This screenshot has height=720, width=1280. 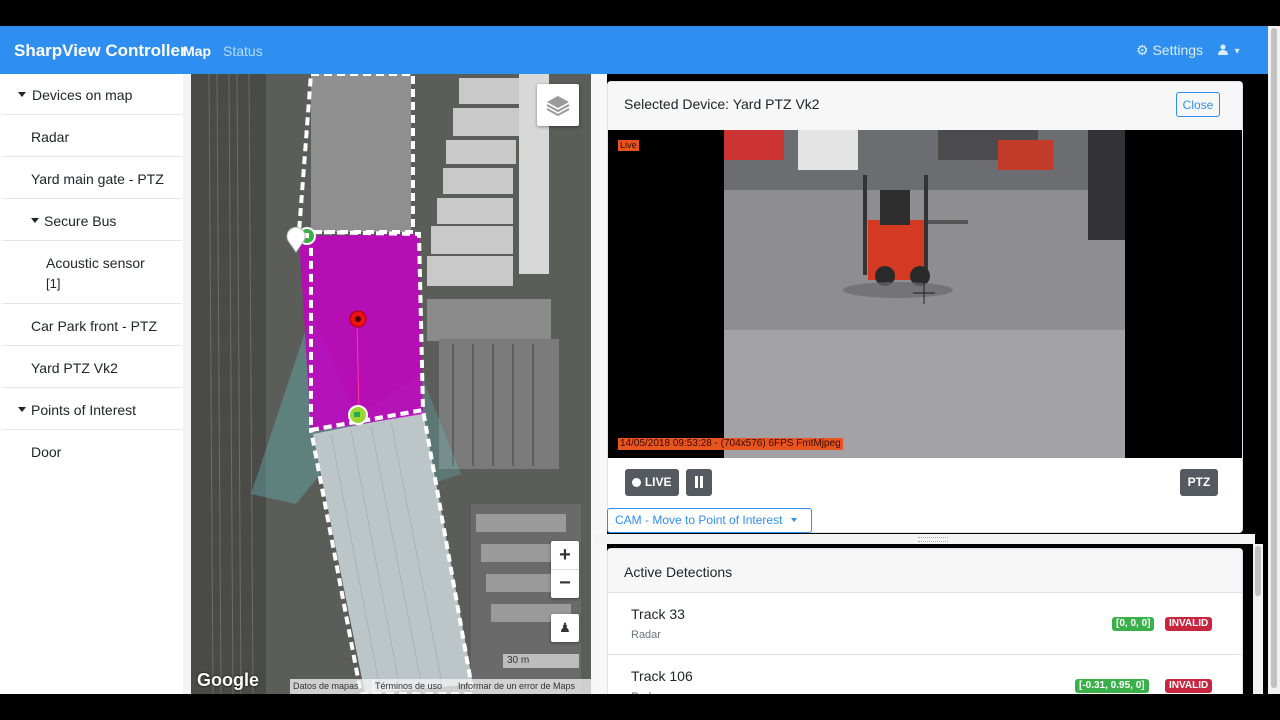 What do you see at coordinates (1142, 50) in the screenshot?
I see `gear-icon: ⚙` at bounding box center [1142, 50].